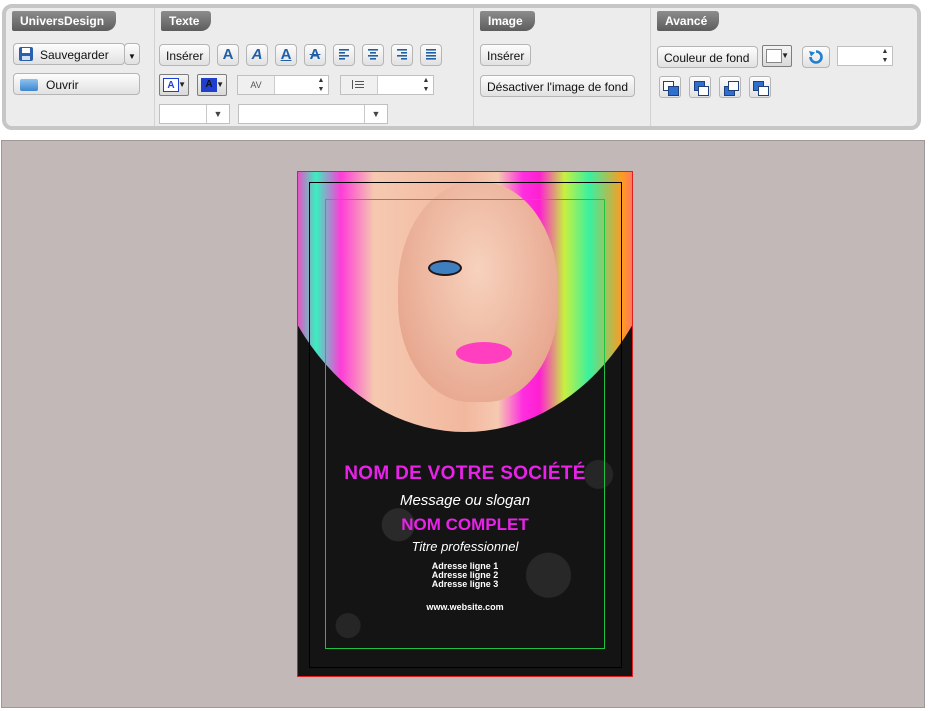  Describe the element at coordinates (670, 87) in the screenshot. I see `bring-to-front-icon` at that location.